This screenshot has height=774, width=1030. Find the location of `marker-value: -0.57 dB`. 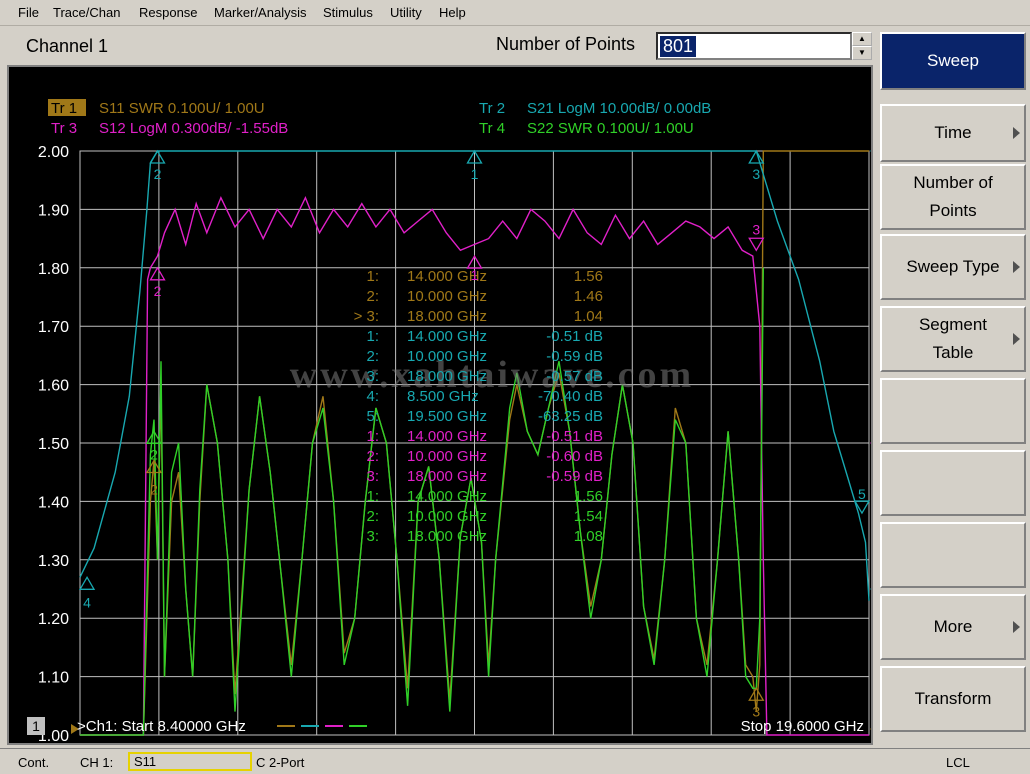

marker-value: -0.57 dB is located at coordinates (574, 376).